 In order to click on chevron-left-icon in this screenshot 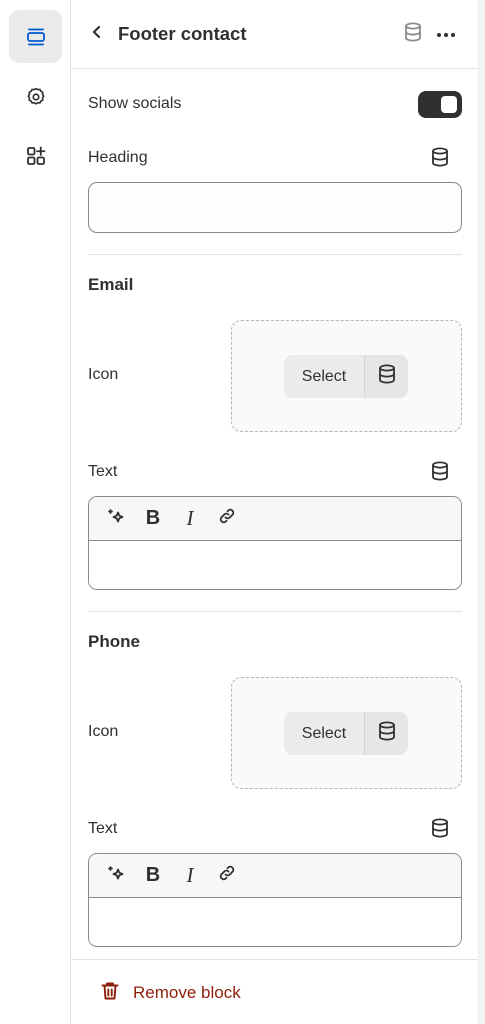, I will do `click(97, 34)`.